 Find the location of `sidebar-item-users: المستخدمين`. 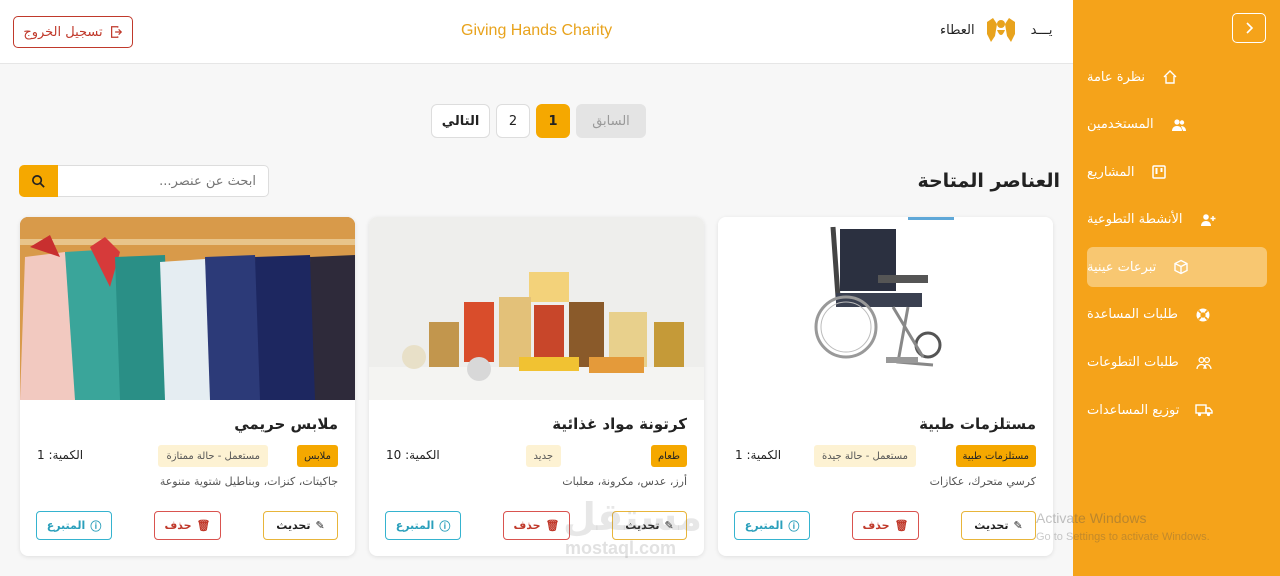

sidebar-item-users: المستخدمين is located at coordinates (1177, 125).